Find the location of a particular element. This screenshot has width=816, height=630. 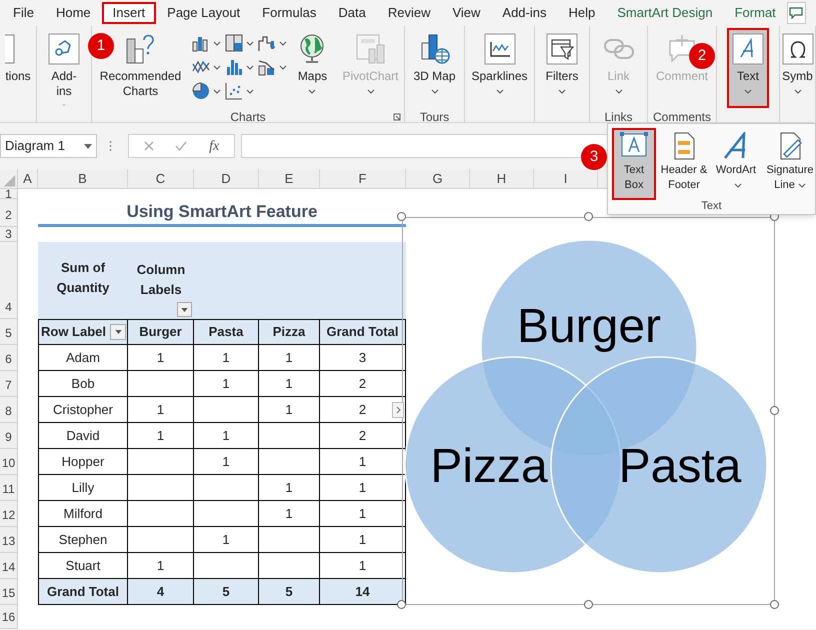

row-header: 12 is located at coordinates (9, 514).